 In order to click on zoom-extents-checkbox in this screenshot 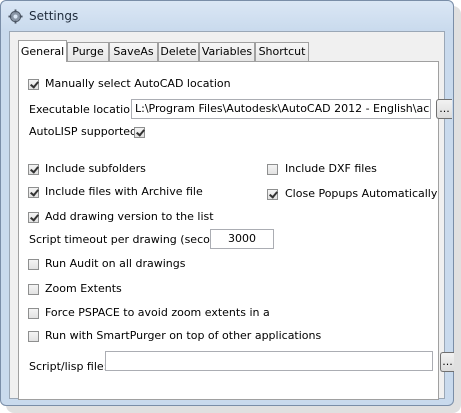, I will do `click(33, 289)`.